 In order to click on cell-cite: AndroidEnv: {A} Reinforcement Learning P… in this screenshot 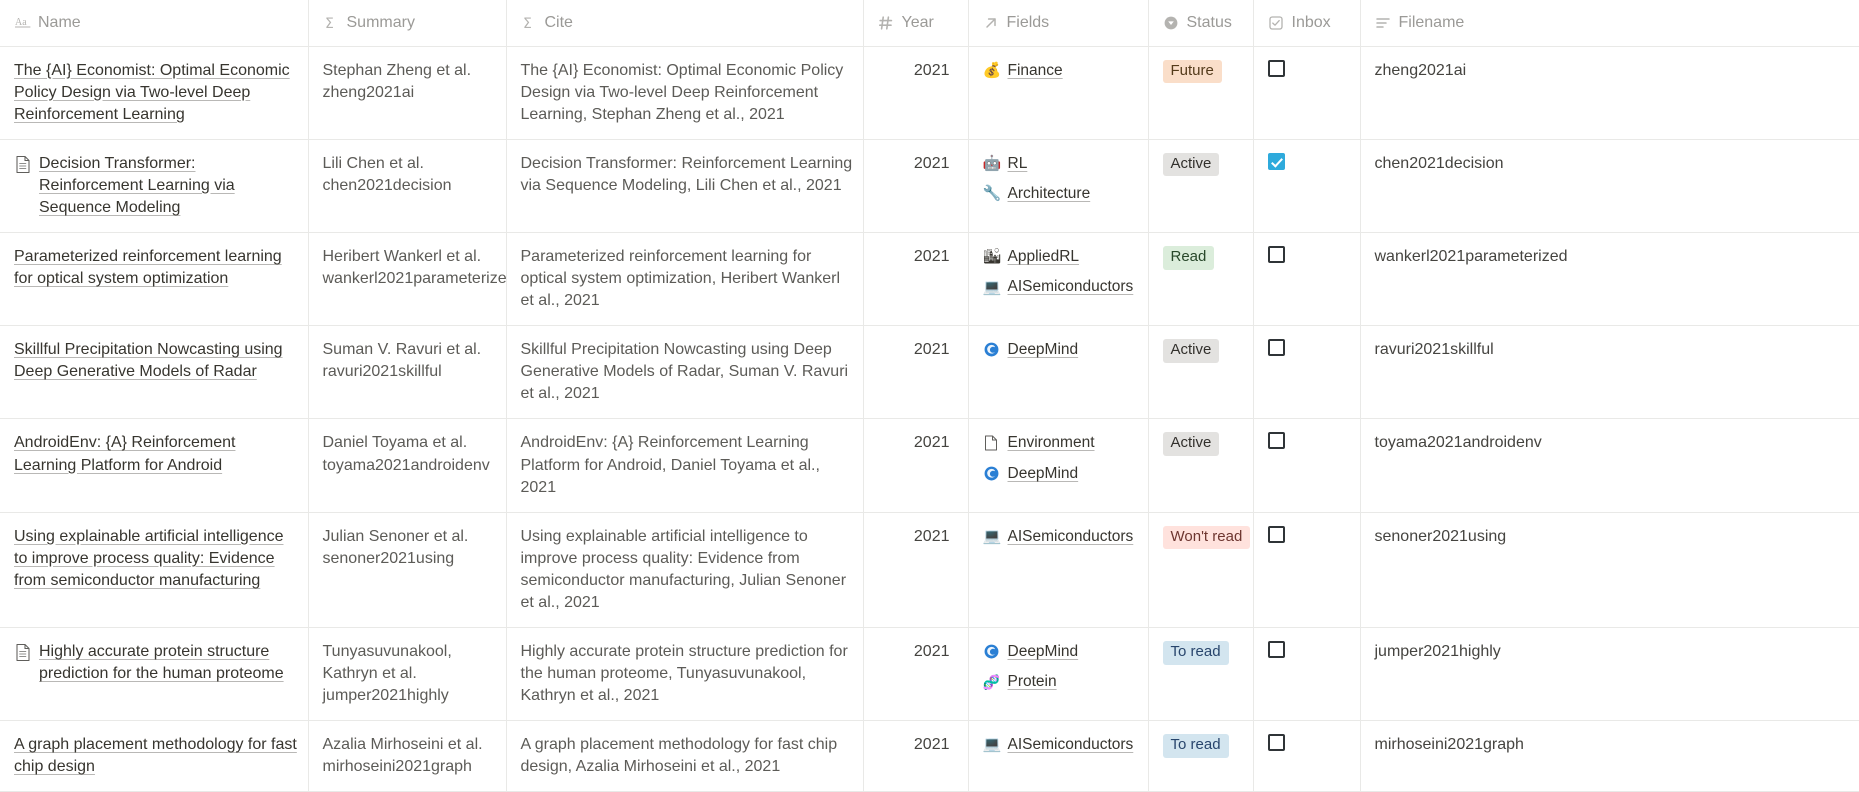, I will do `click(685, 465)`.